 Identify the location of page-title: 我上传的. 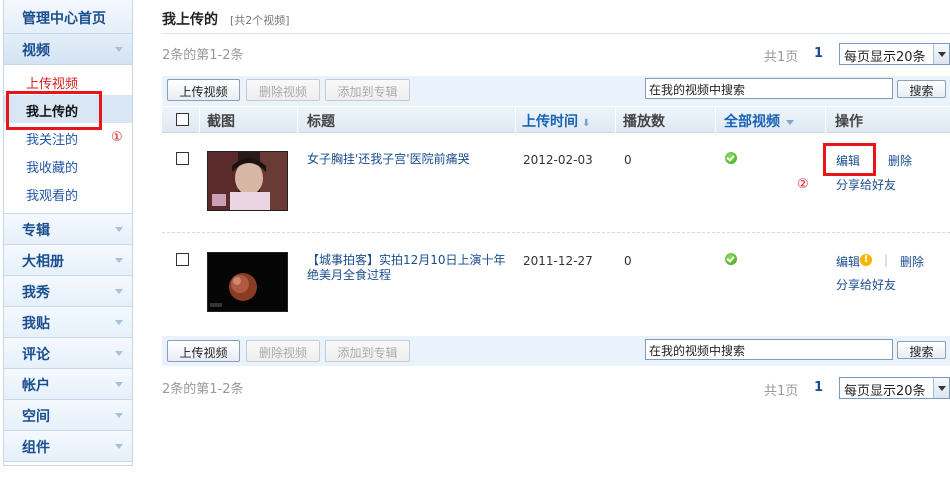
(190, 20).